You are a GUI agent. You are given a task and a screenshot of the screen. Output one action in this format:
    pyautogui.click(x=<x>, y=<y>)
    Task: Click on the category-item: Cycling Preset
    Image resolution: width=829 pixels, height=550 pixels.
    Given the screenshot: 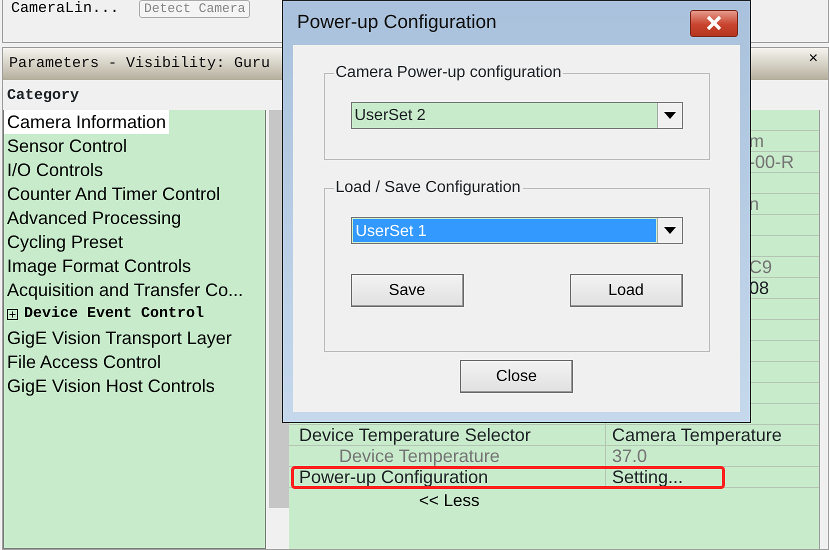 What is the action you would take?
    pyautogui.click(x=134, y=242)
    